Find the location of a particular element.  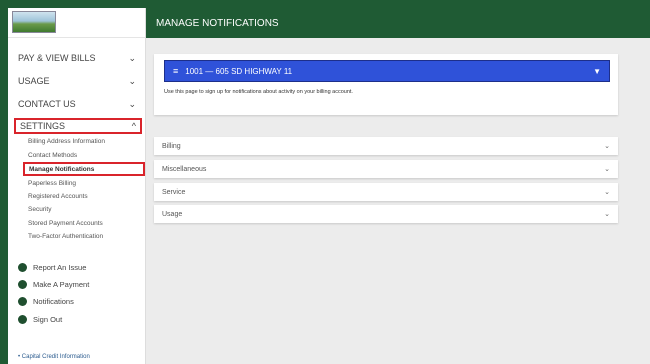

nav-contact-us: CONTACT US ⌄ is located at coordinates (77, 104).